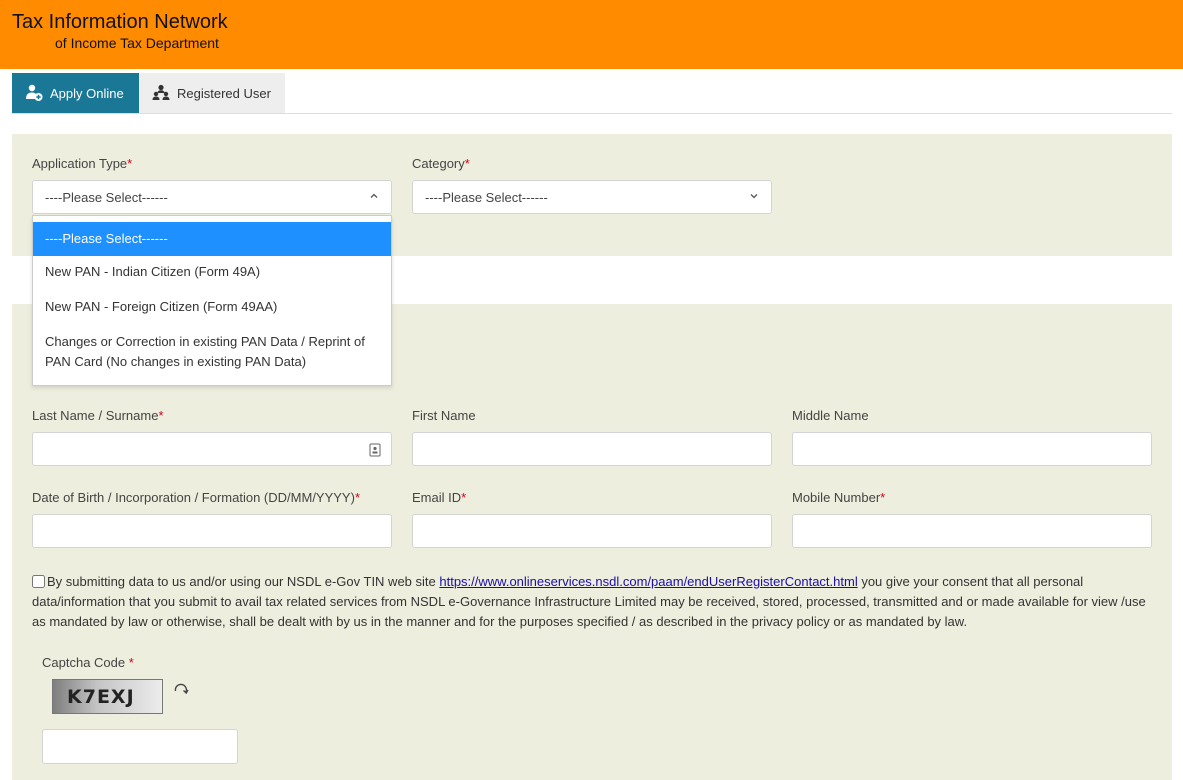  What do you see at coordinates (375, 450) in the screenshot?
I see `contact-card-icon` at bounding box center [375, 450].